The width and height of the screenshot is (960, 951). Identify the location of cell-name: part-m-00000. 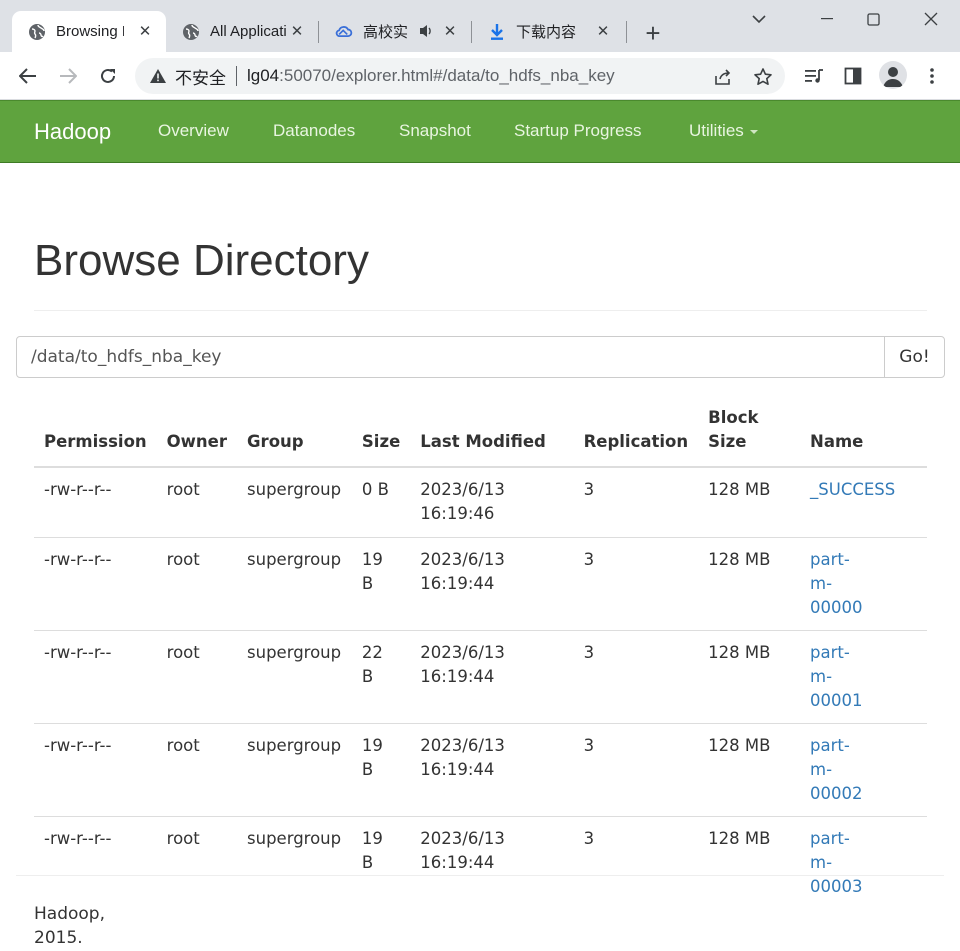
(863, 583).